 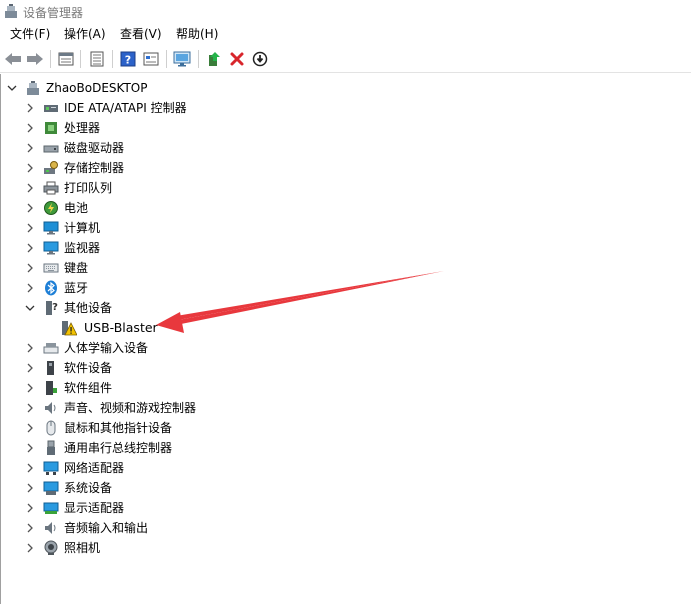 I want to click on tree-item-monitors: 监视器, so click(x=125, y=248).